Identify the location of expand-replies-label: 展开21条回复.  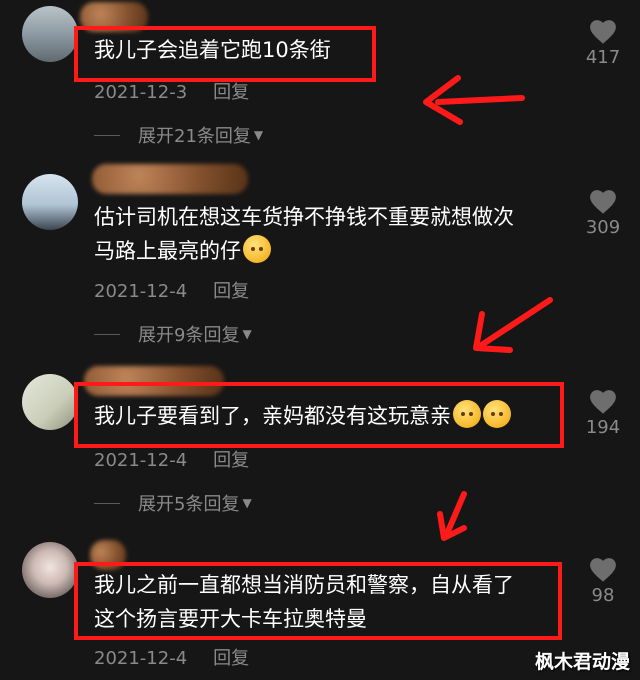
(194, 136).